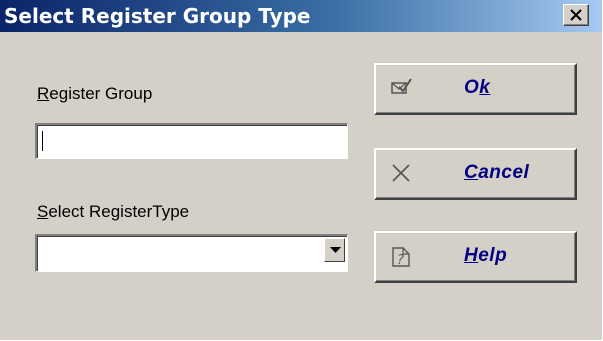 Image resolution: width=603 pixels, height=341 pixels. What do you see at coordinates (191, 253) in the screenshot?
I see `register-type-select` at bounding box center [191, 253].